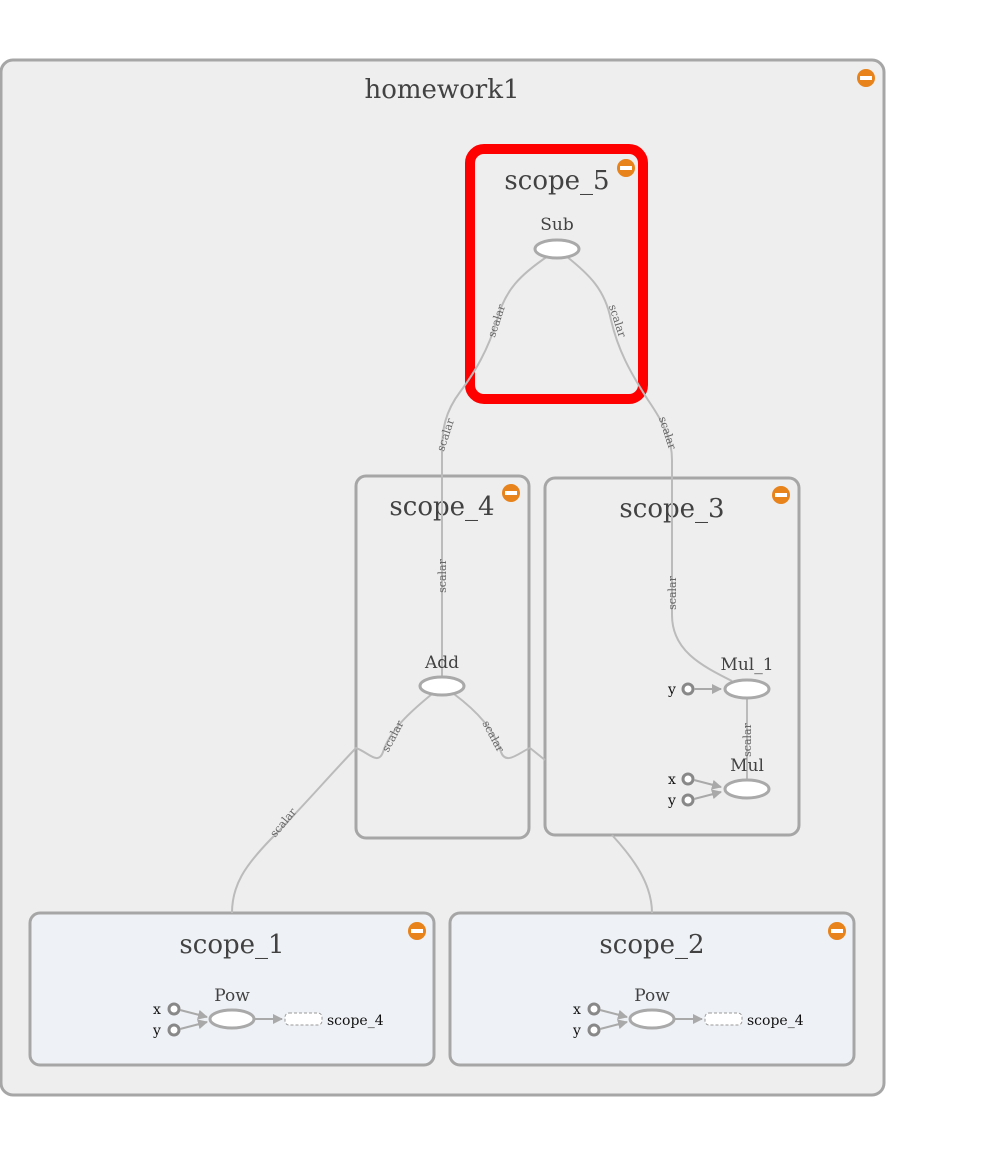  I want to click on op-add-label: Add, so click(441, 663).